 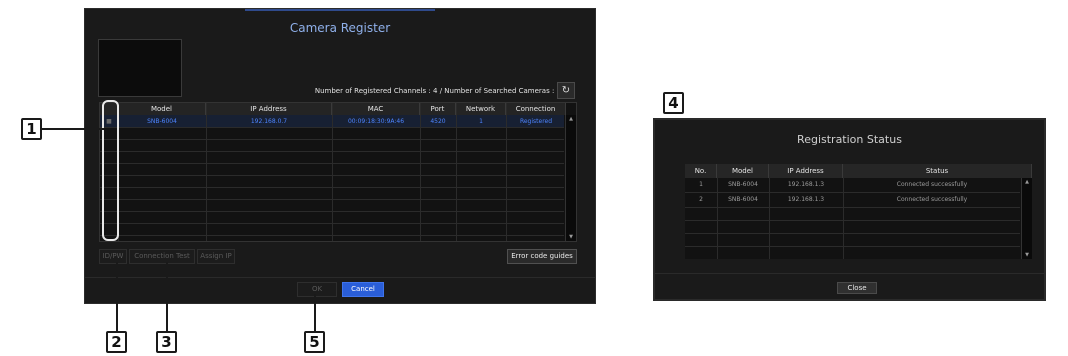 What do you see at coordinates (73, 129) in the screenshot?
I see `callout-1-leader` at bounding box center [73, 129].